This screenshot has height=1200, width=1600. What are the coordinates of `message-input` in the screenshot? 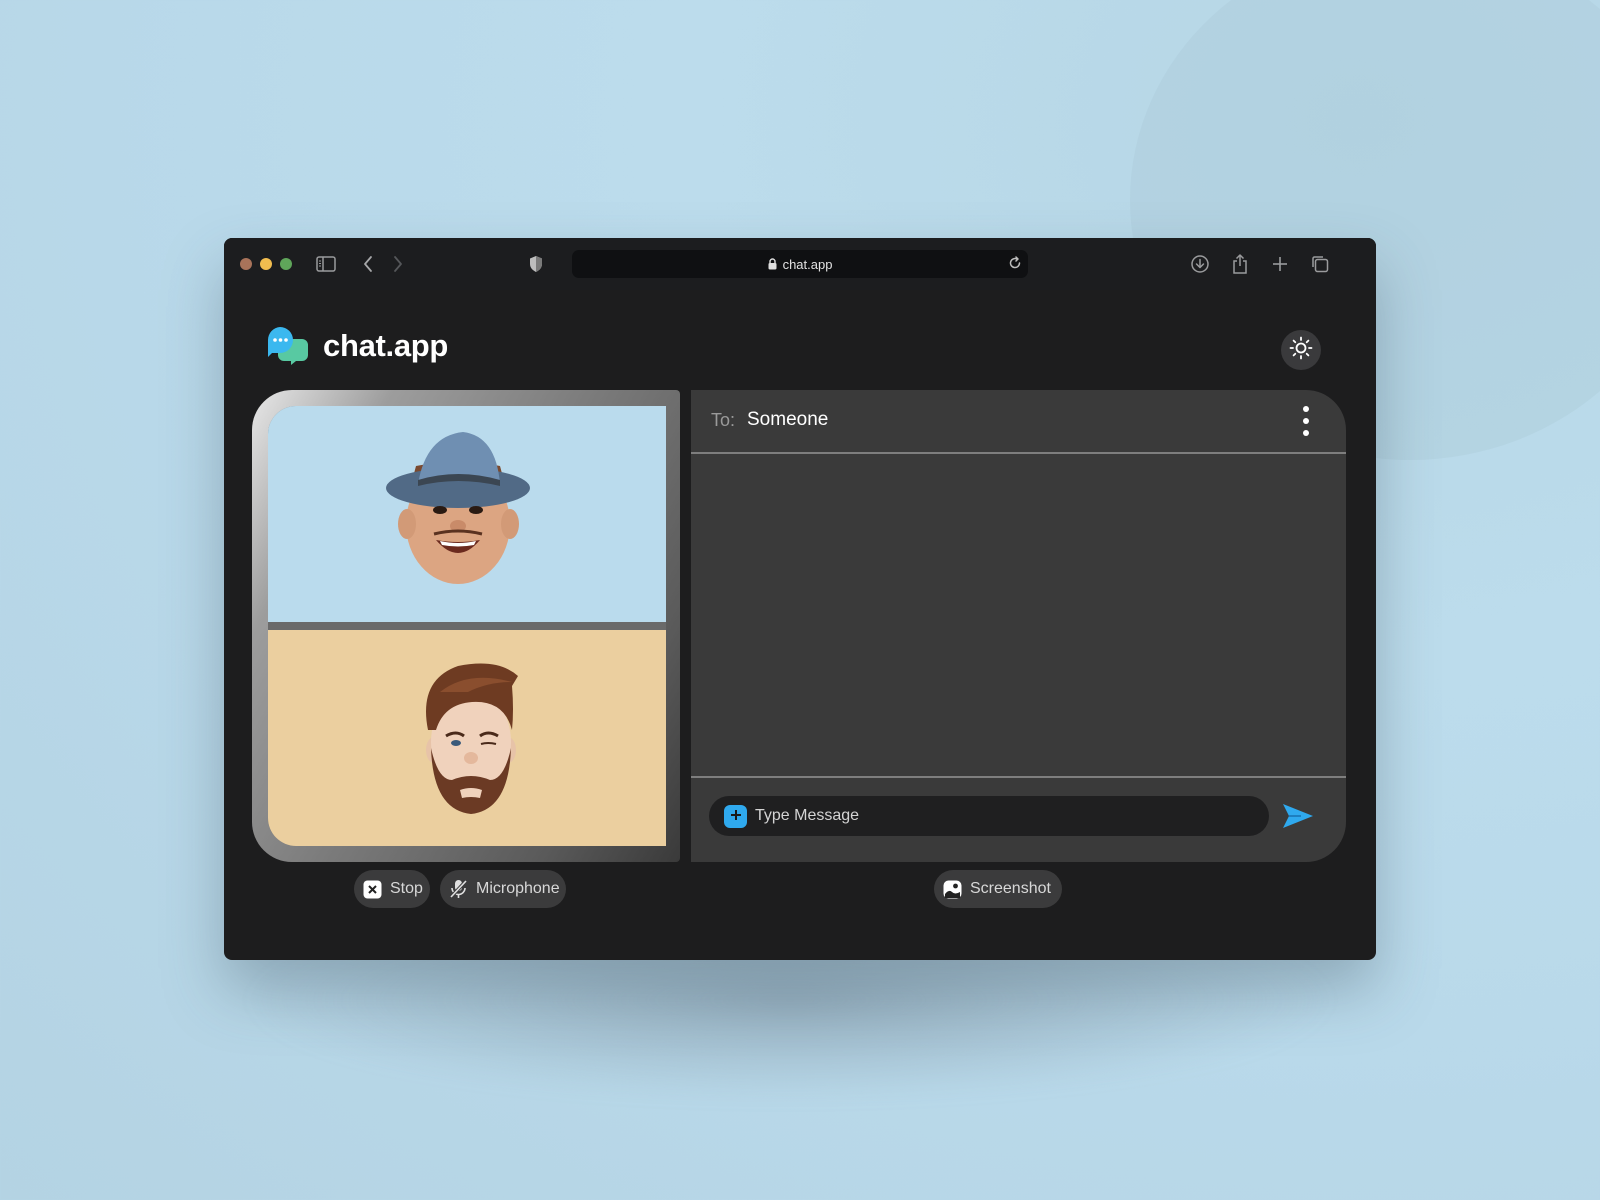 It's located at (1005, 816).